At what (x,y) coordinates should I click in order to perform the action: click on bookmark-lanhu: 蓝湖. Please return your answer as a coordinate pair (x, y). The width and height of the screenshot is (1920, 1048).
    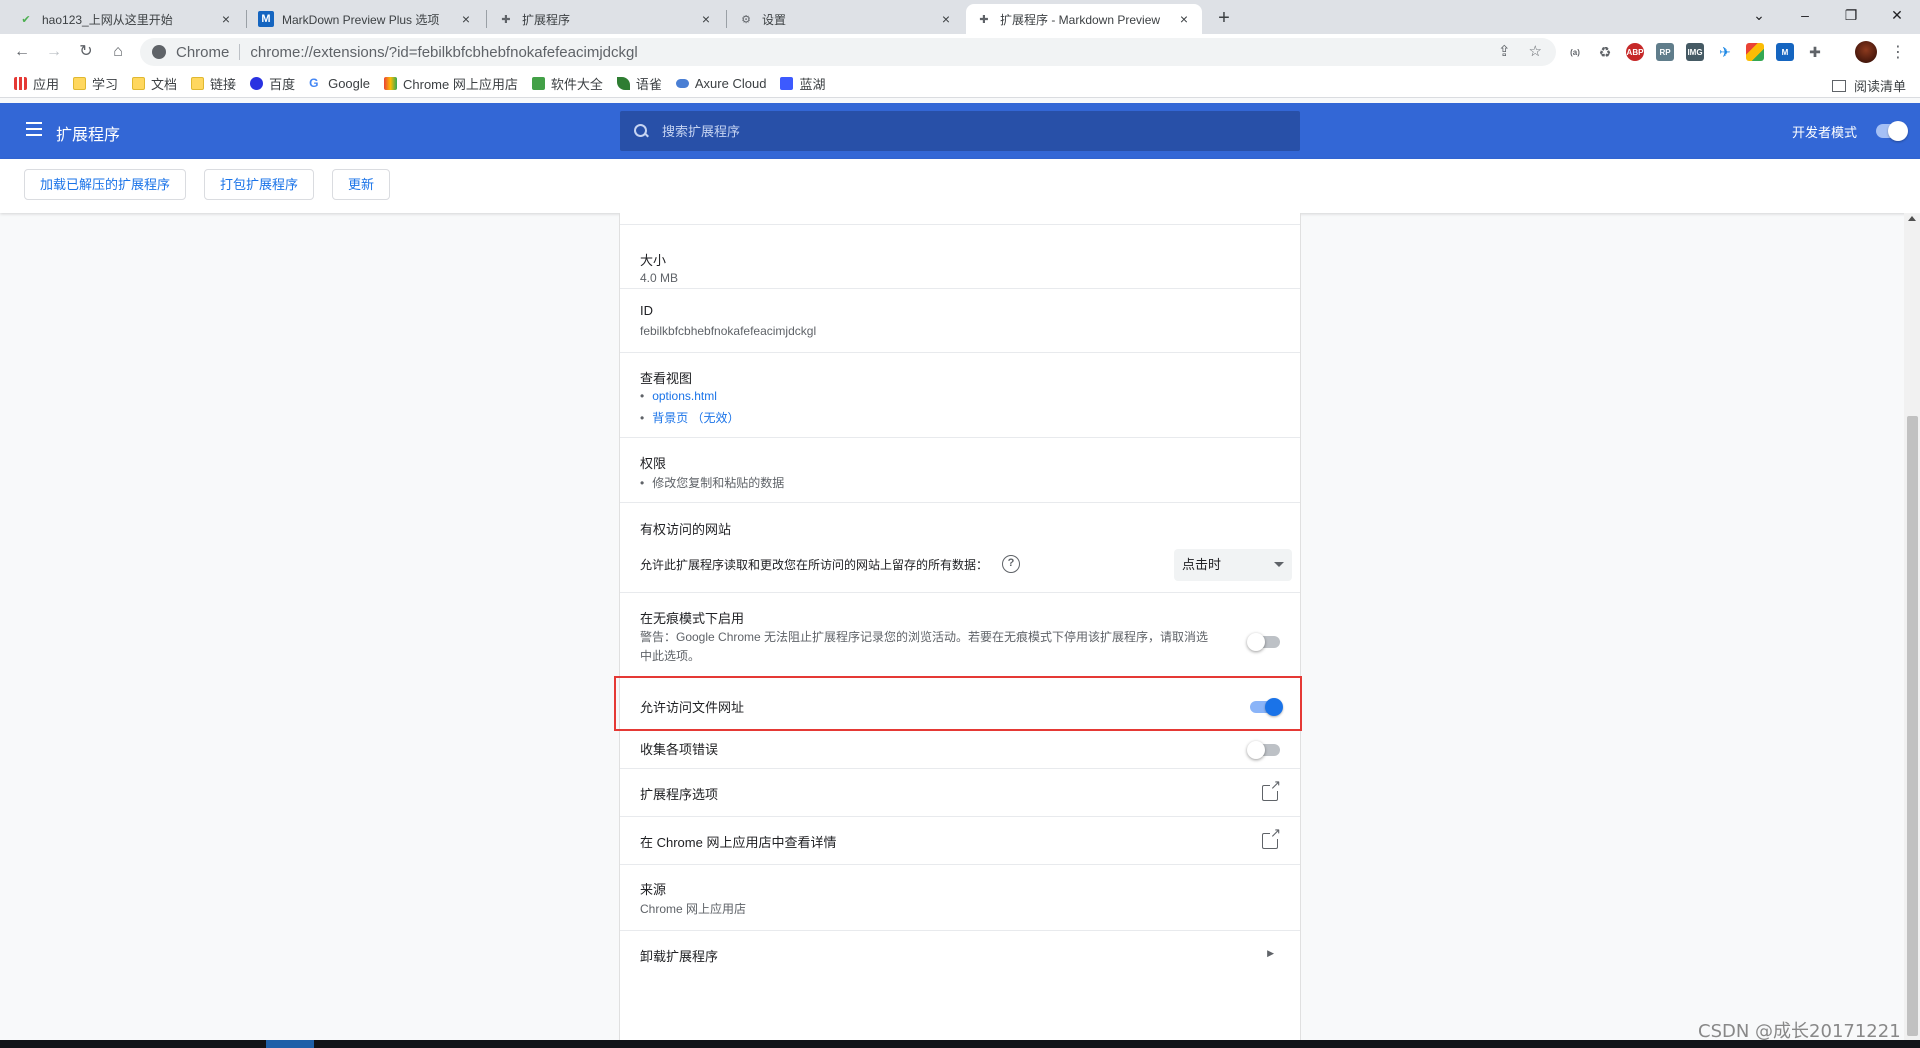
    Looking at the image, I should click on (802, 83).